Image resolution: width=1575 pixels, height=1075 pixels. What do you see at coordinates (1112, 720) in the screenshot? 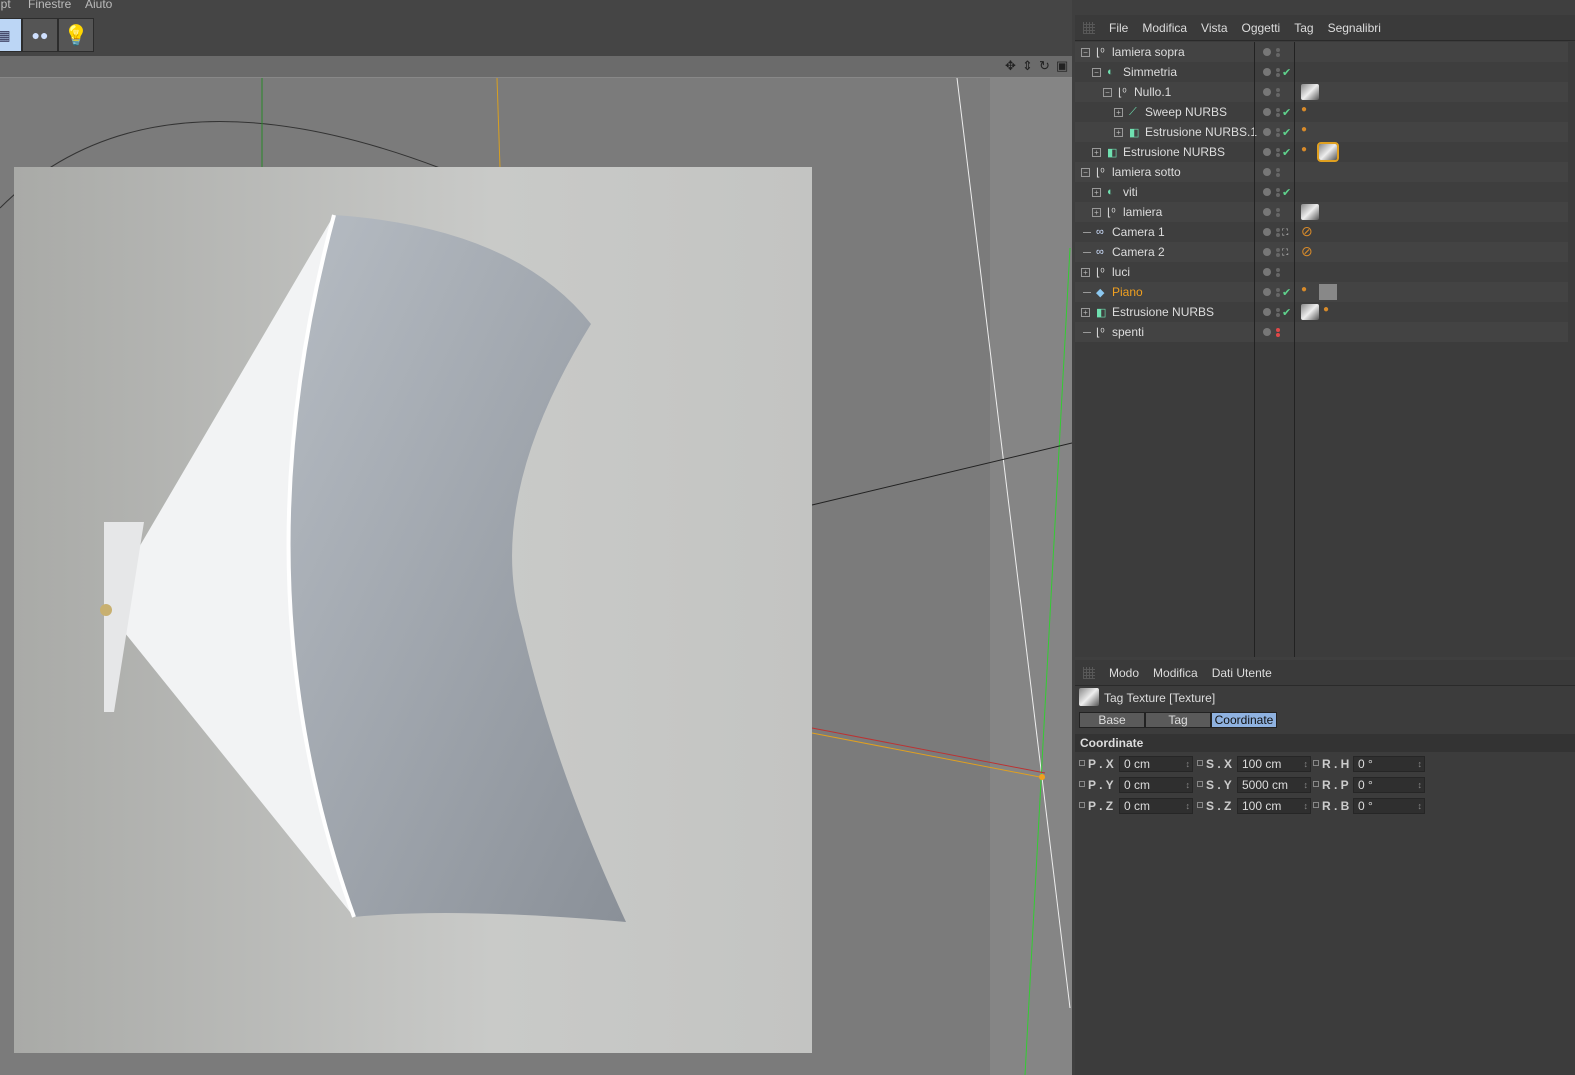
I see `tab-base: Base` at bounding box center [1112, 720].